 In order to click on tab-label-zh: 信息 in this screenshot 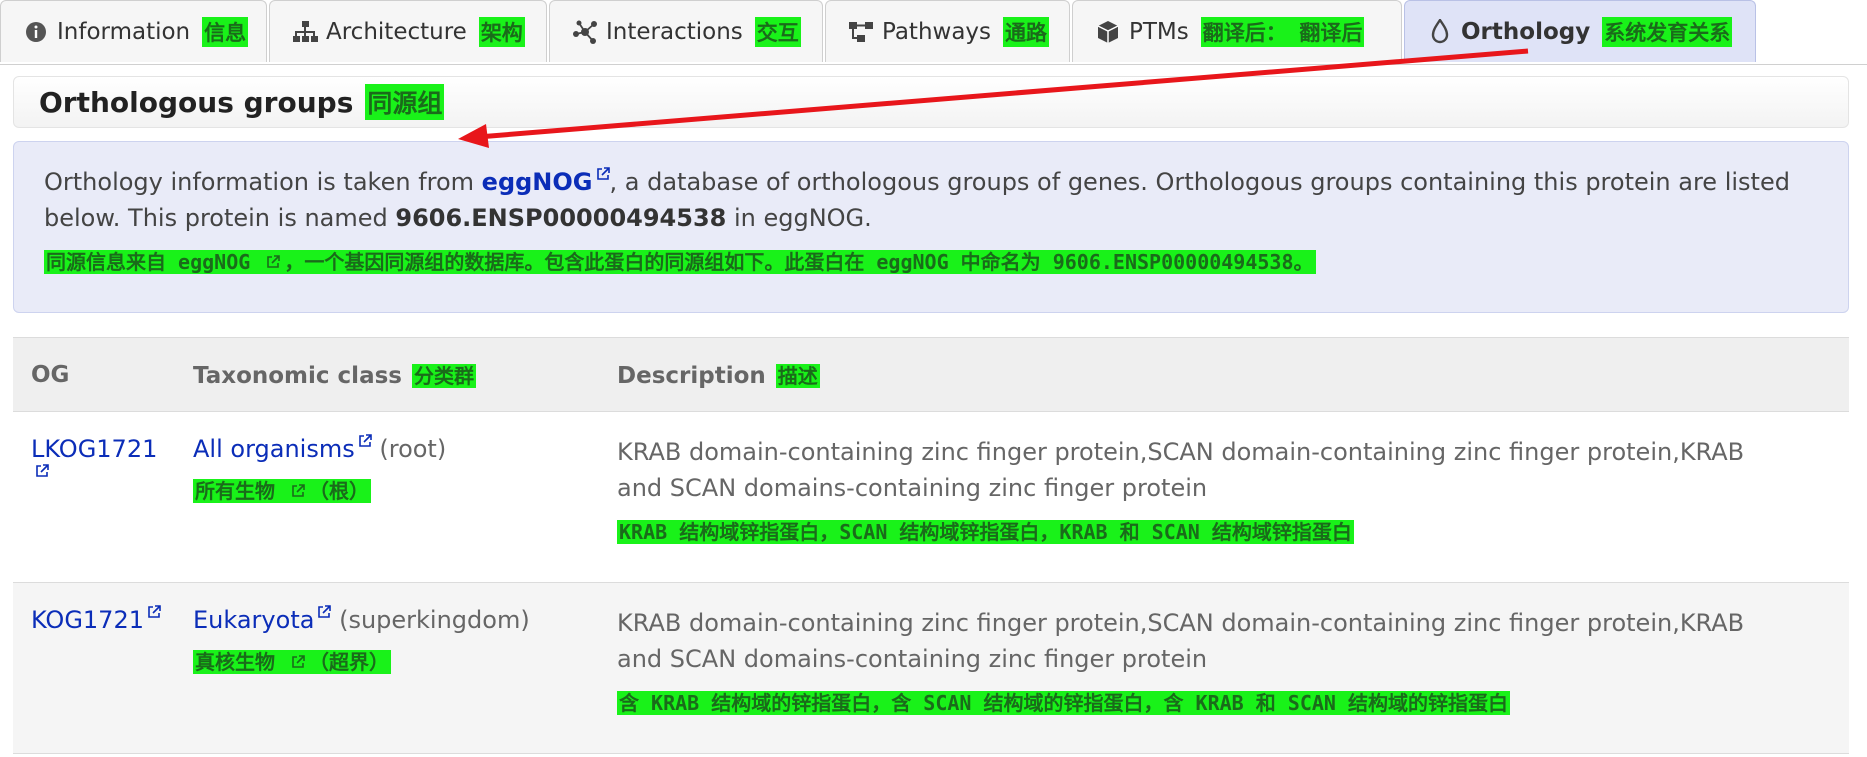, I will do `click(225, 31)`.